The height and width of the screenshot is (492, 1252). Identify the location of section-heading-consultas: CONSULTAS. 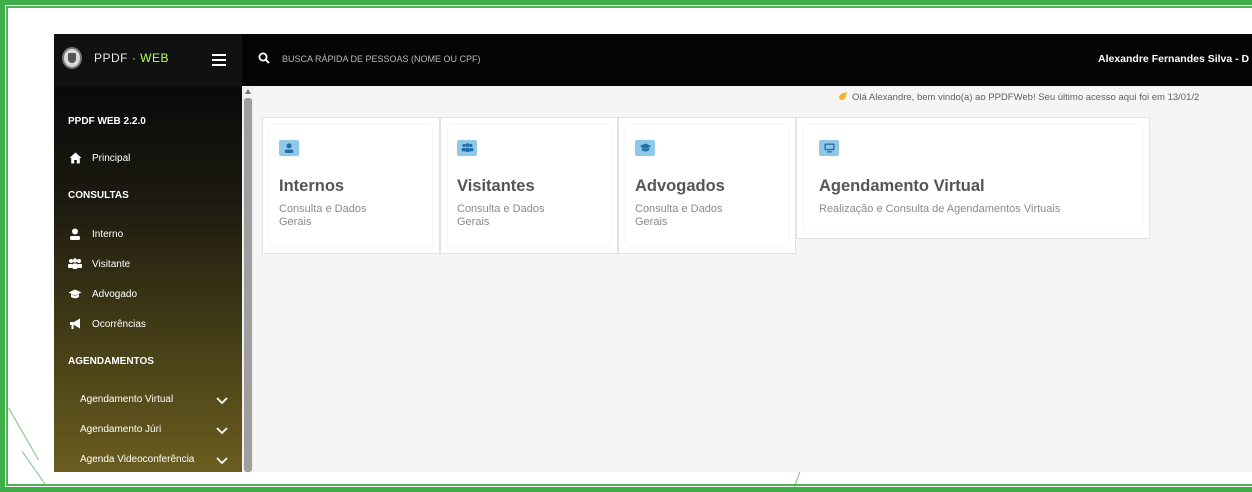
(98, 195).